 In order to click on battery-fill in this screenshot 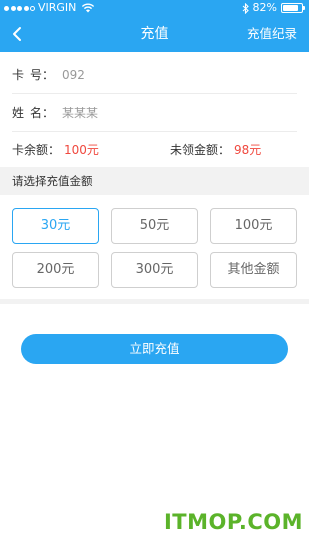, I will do `click(290, 8)`.